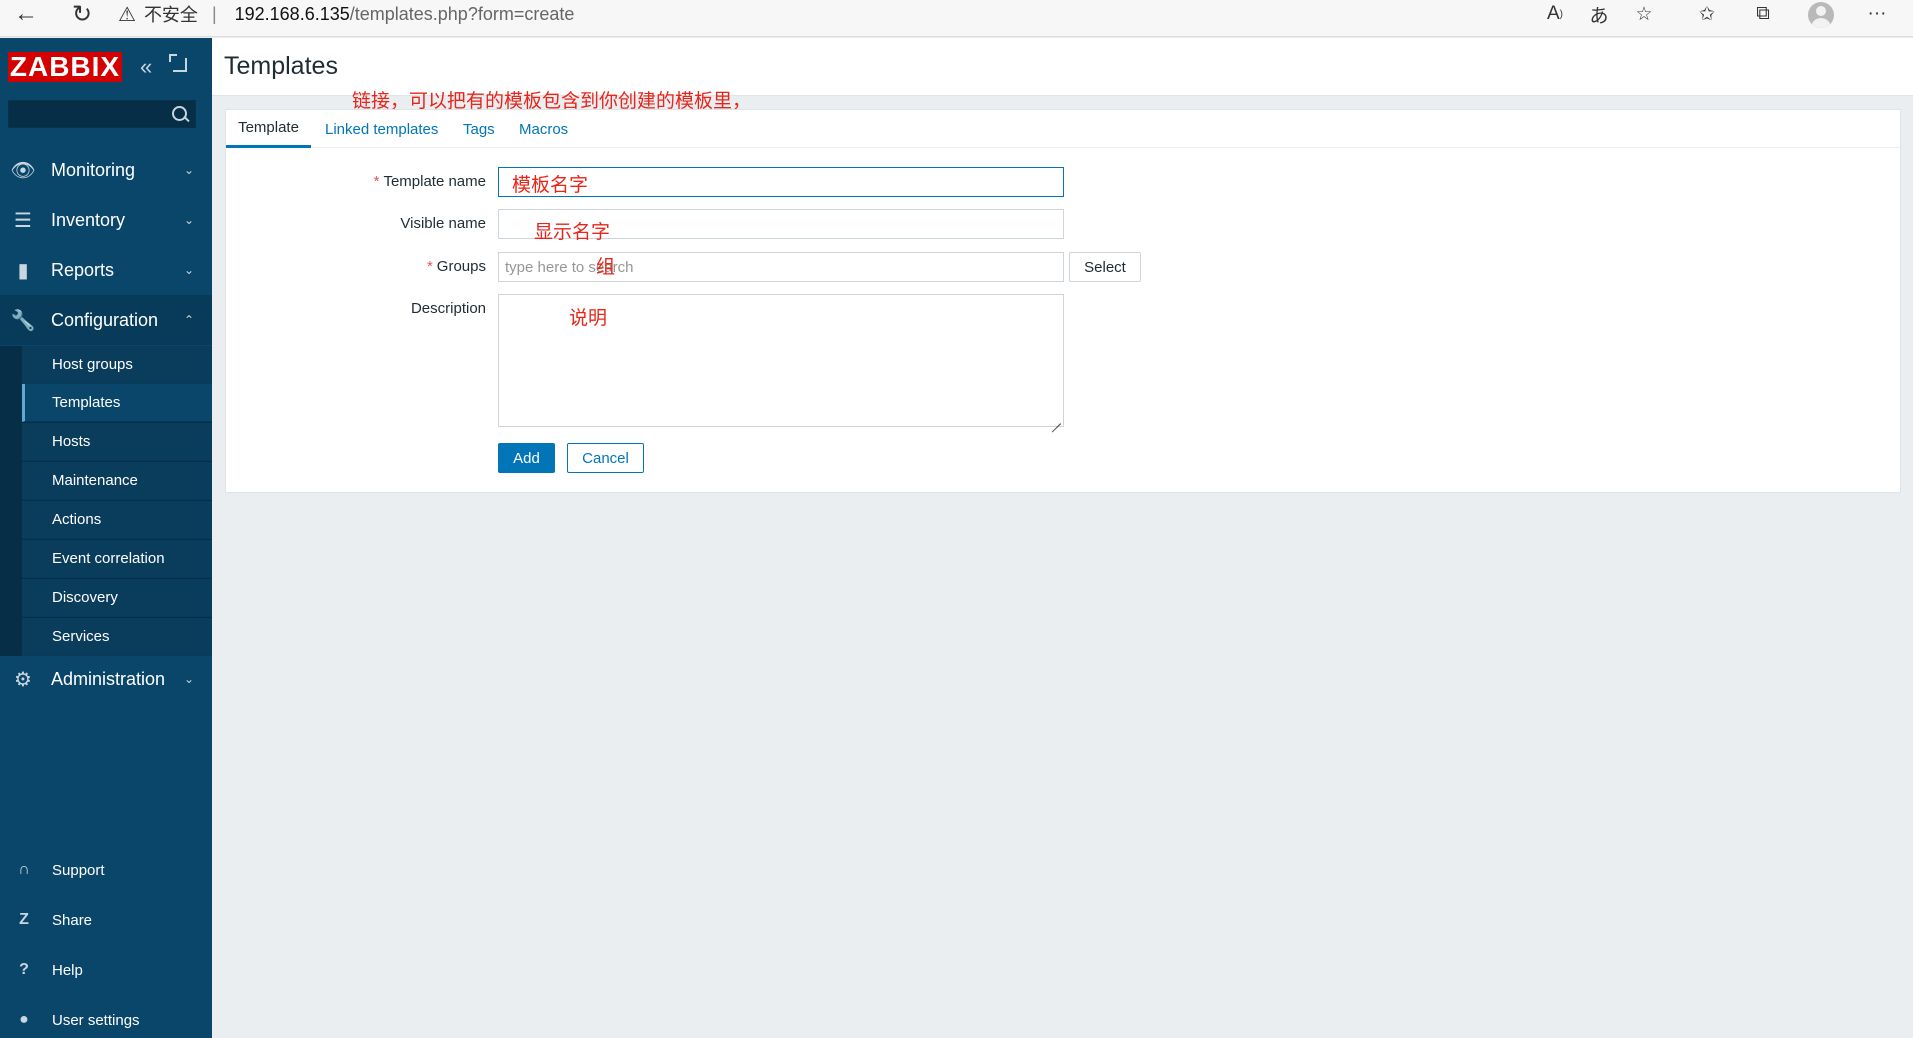 The height and width of the screenshot is (1038, 1913). Describe the element at coordinates (178, 63) in the screenshot. I see `kiosk-mode-icon` at that location.